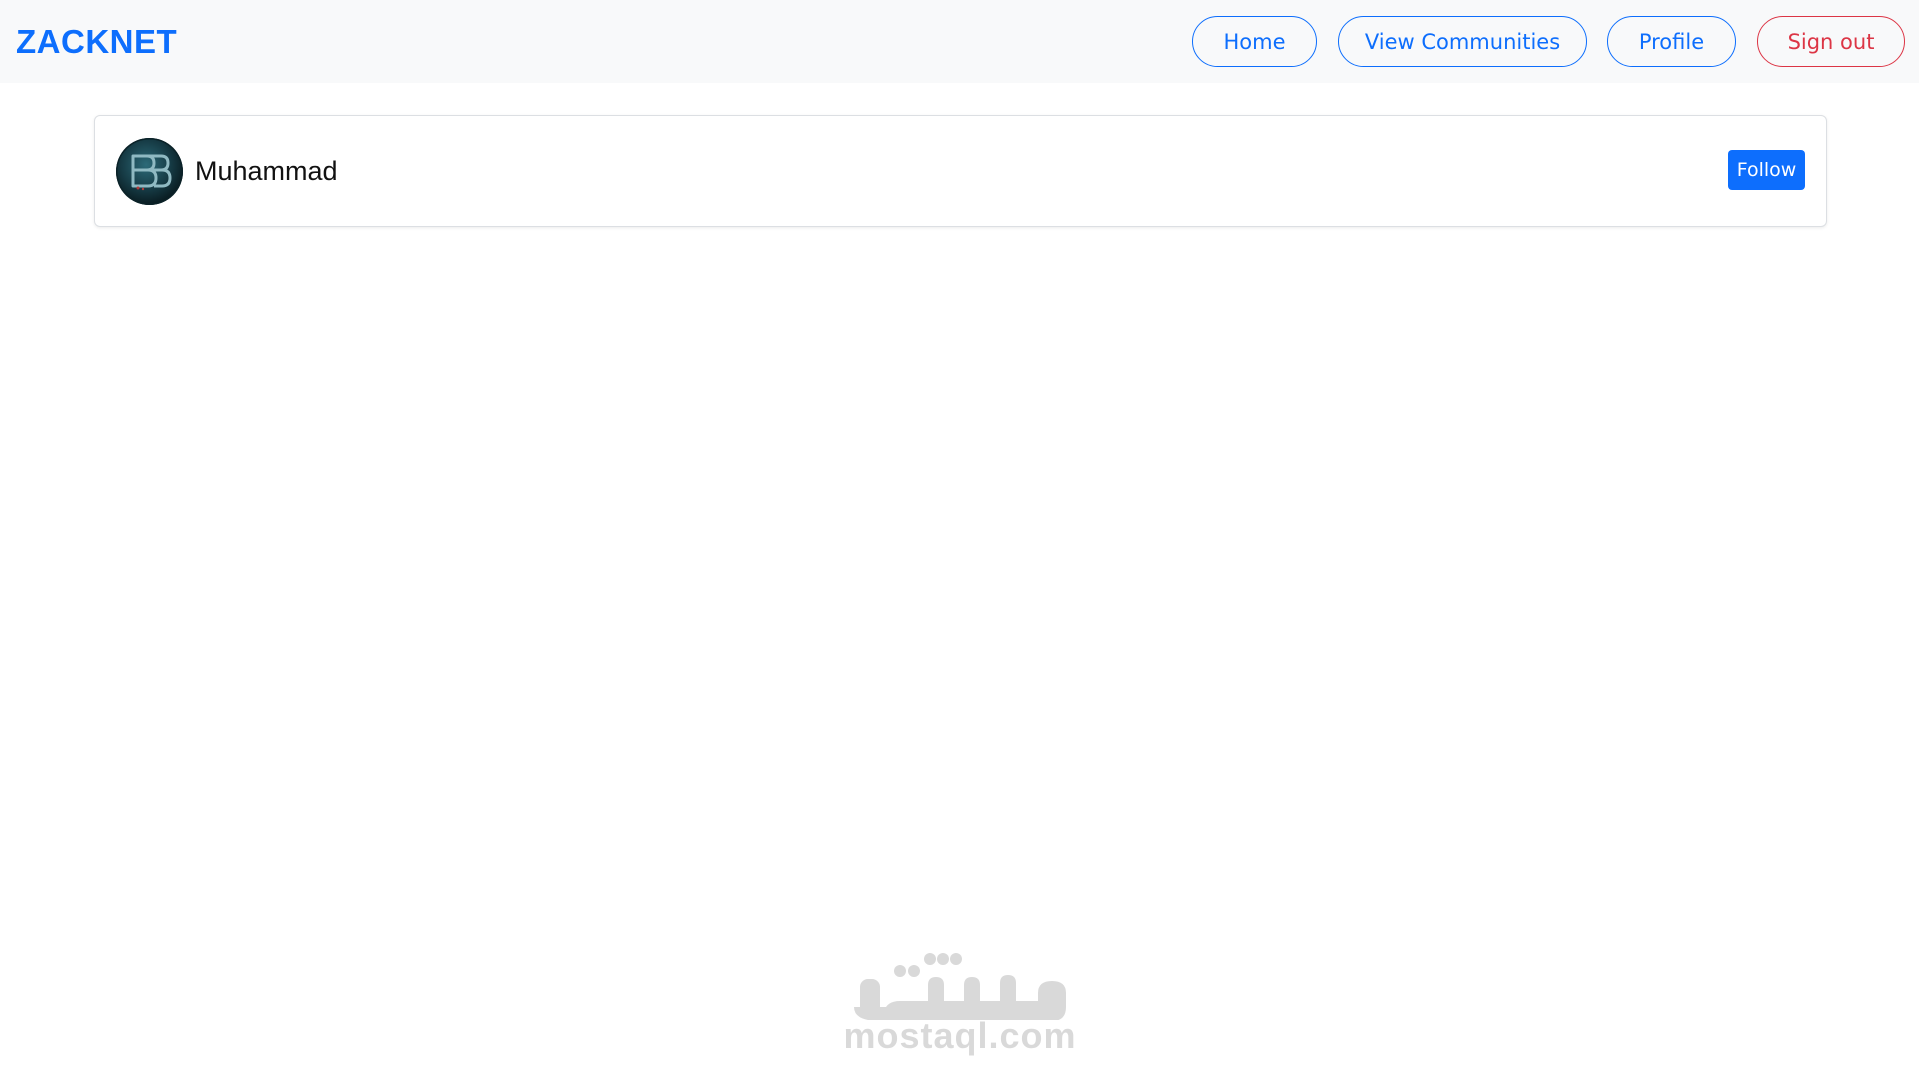 Image resolution: width=1919 pixels, height=1079 pixels. I want to click on profile-button: Profile, so click(1671, 41).